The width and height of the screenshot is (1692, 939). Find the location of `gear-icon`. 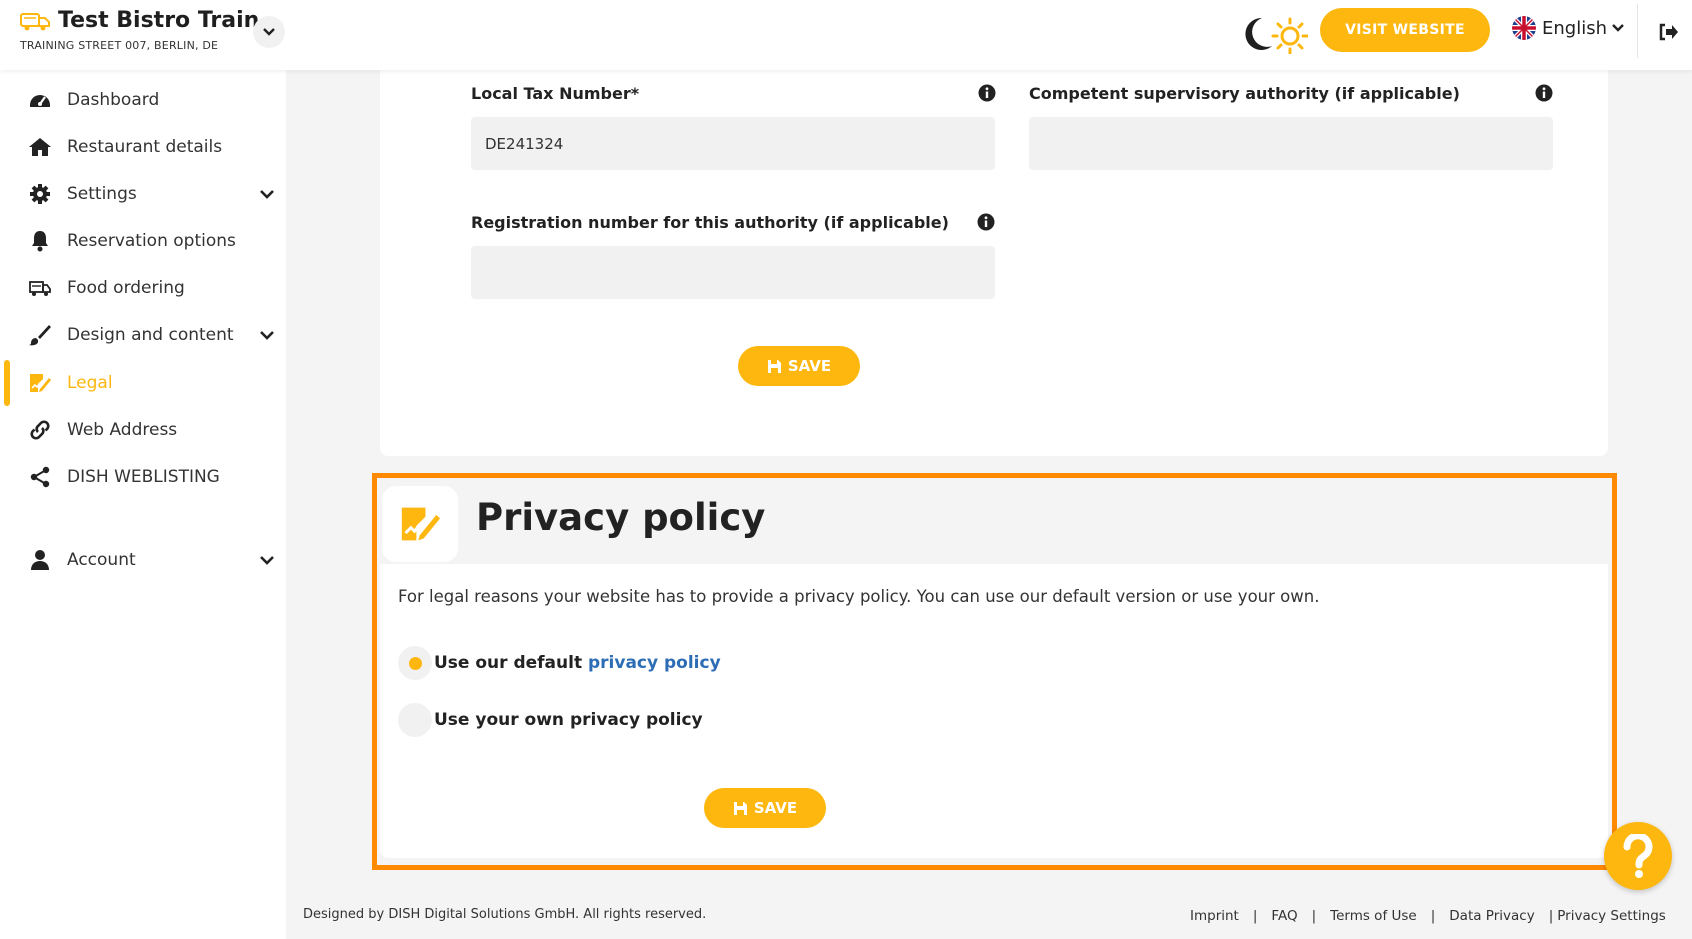

gear-icon is located at coordinates (40, 194).